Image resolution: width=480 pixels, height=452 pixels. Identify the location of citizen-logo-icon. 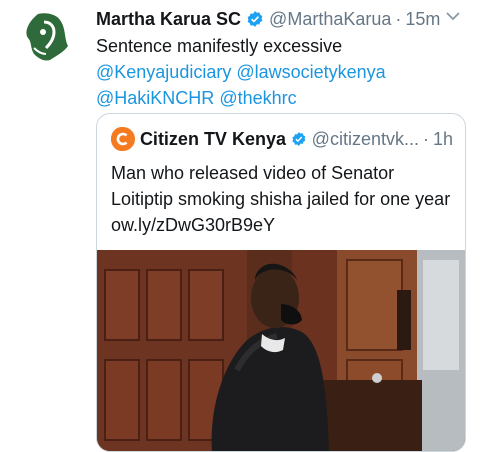
(123, 139).